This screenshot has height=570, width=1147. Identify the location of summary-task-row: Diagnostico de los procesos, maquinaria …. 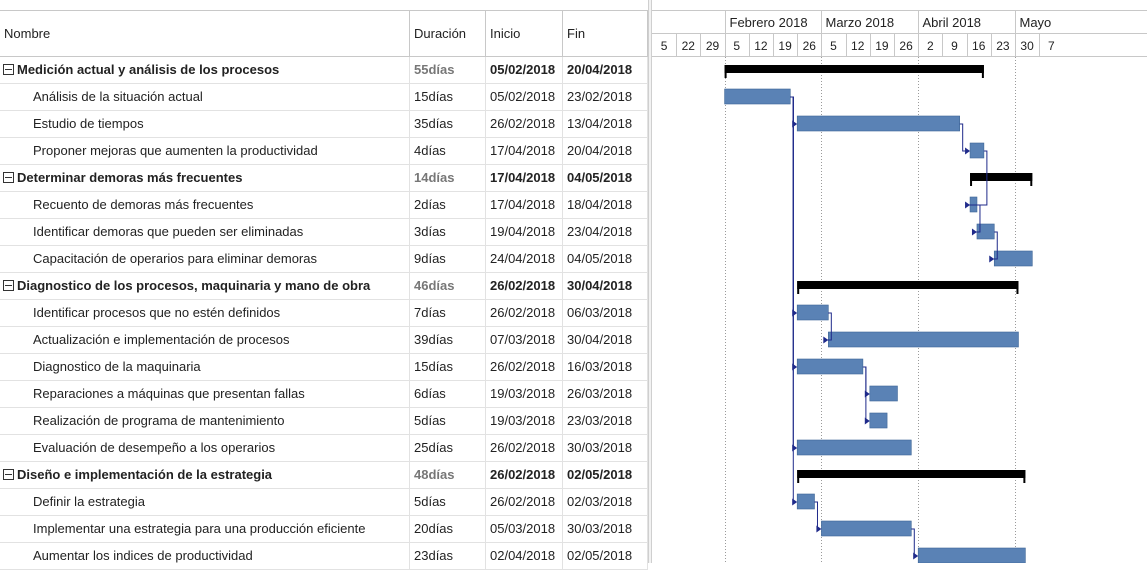
(324, 286).